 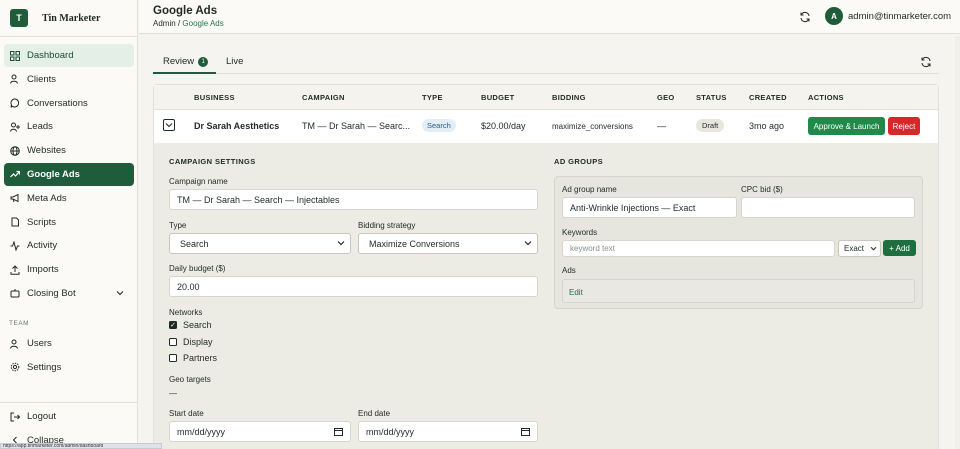 What do you see at coordinates (569, 97) in the screenshot?
I see `column-header: BIDDING` at bounding box center [569, 97].